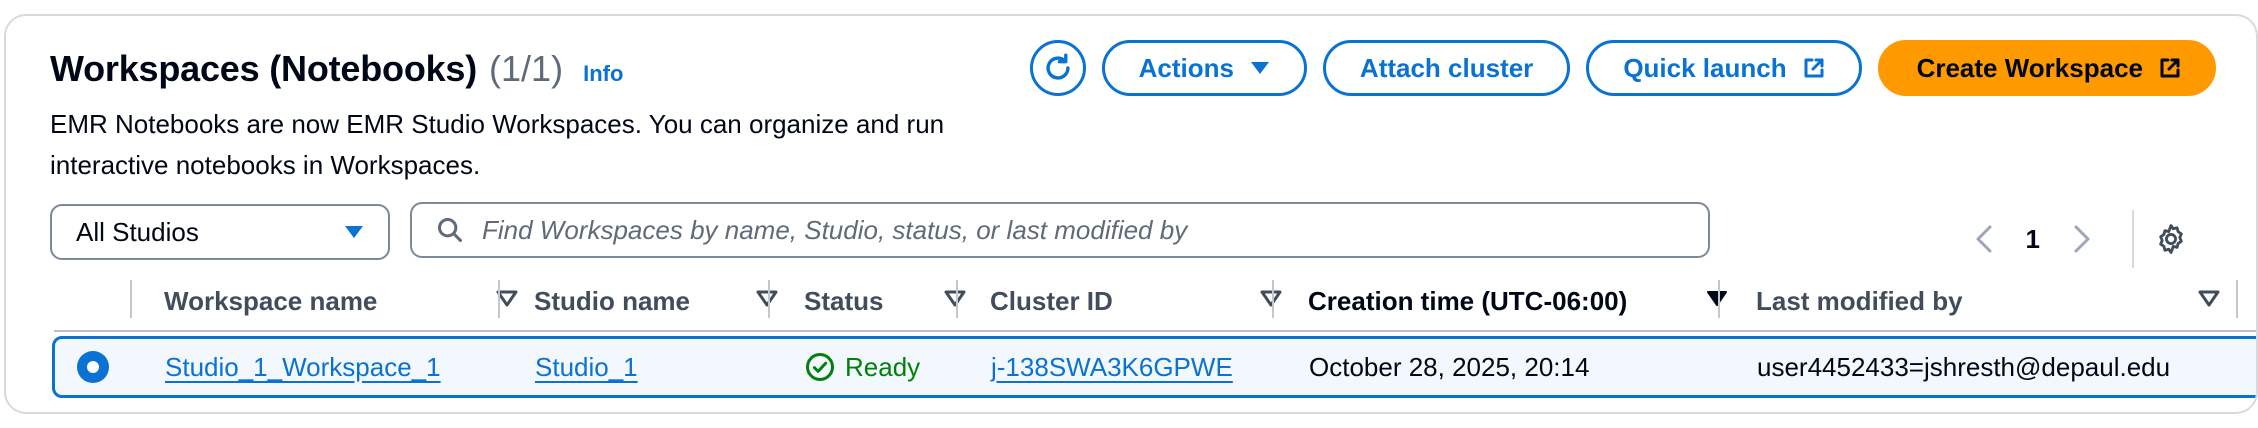 Image resolution: width=2258 pixels, height=428 pixels. Describe the element at coordinates (137, 231) in the screenshot. I see `studio-filter-value: All Studios` at that location.